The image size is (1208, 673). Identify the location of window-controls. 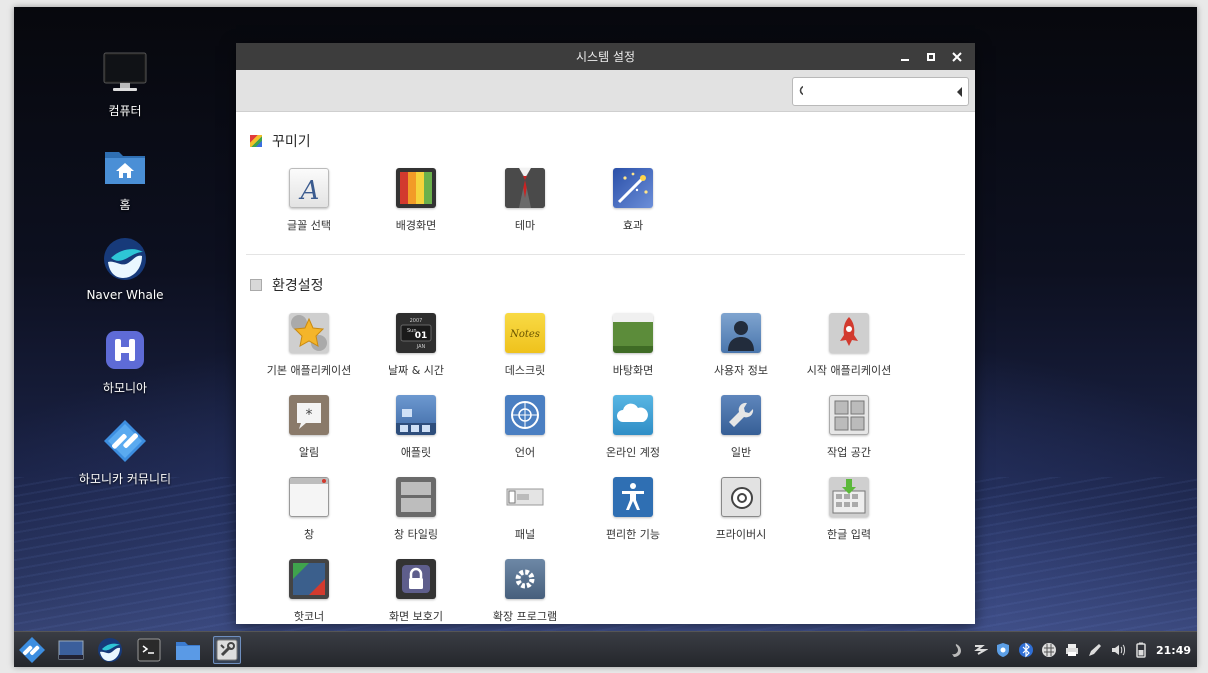
(931, 56).